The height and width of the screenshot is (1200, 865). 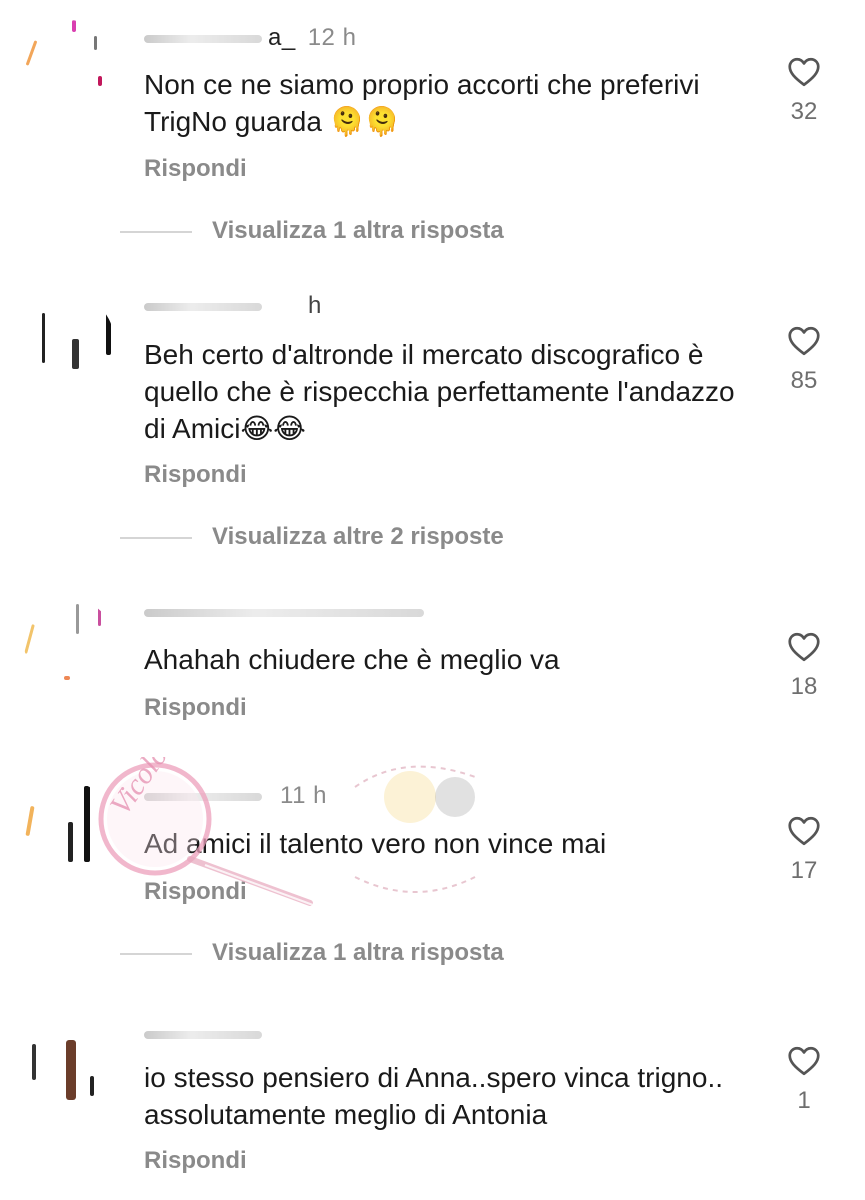 I want to click on like-control: 32, so click(x=804, y=90).